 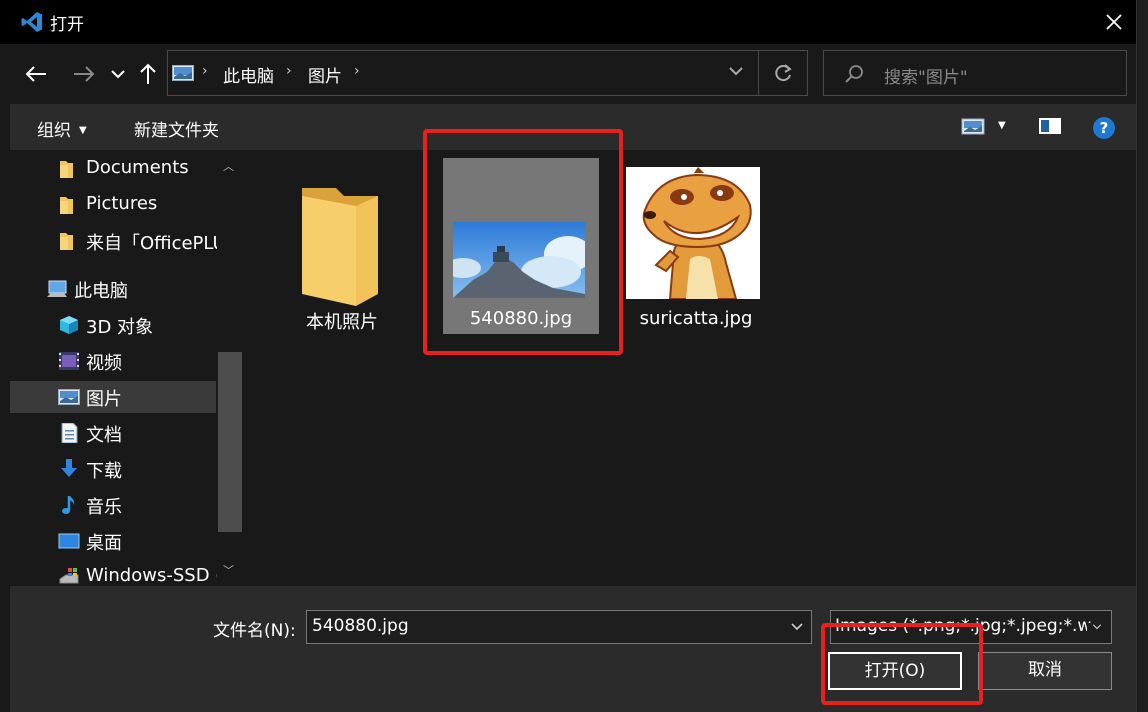 I want to click on close-icon, so click(x=1114, y=22).